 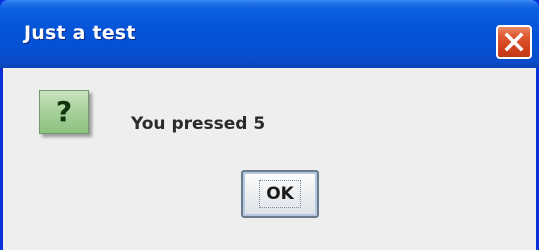 I want to click on ok-button: OK, so click(x=280, y=194).